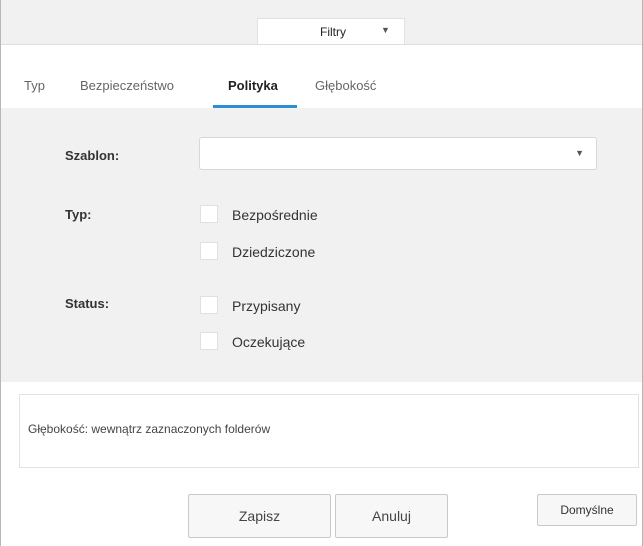 The image size is (643, 546). Describe the element at coordinates (266, 306) in the screenshot. I see `status-option-assigned-label: Przypisany` at that location.